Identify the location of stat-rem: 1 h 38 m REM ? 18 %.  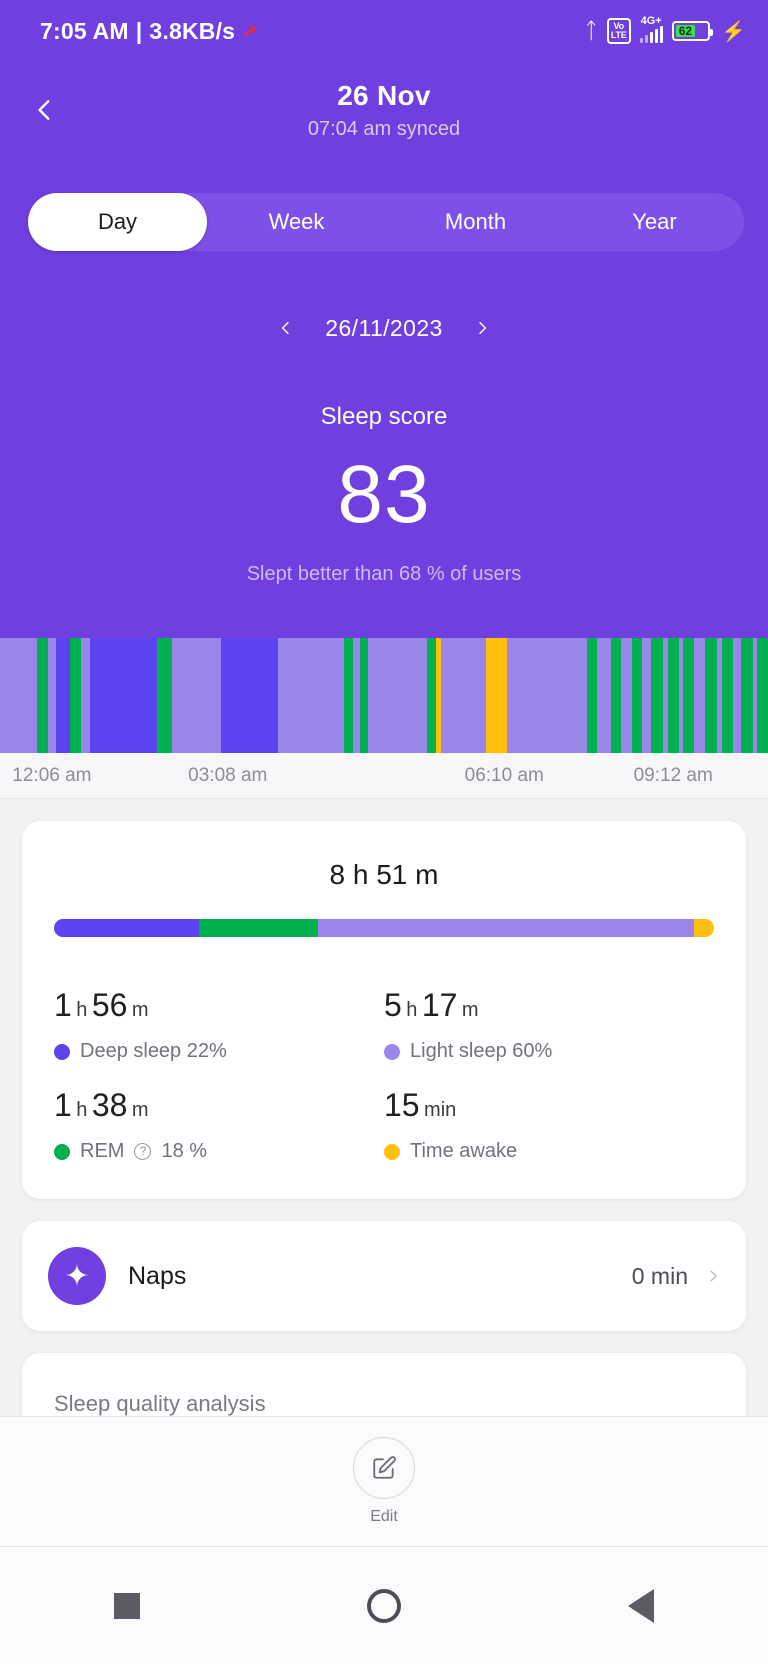
(219, 1113).